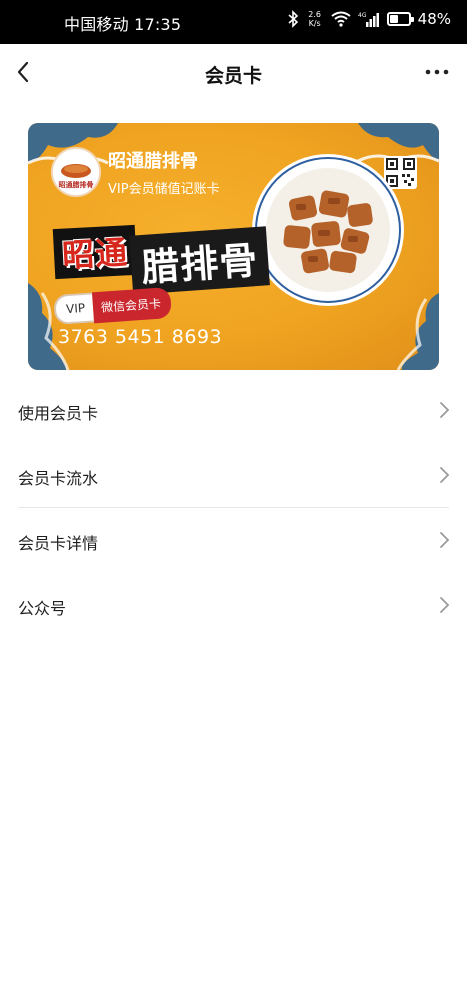 The width and height of the screenshot is (467, 1000). Describe the element at coordinates (76, 185) in the screenshot. I see `logo-text: 昭通腊排骨` at that location.